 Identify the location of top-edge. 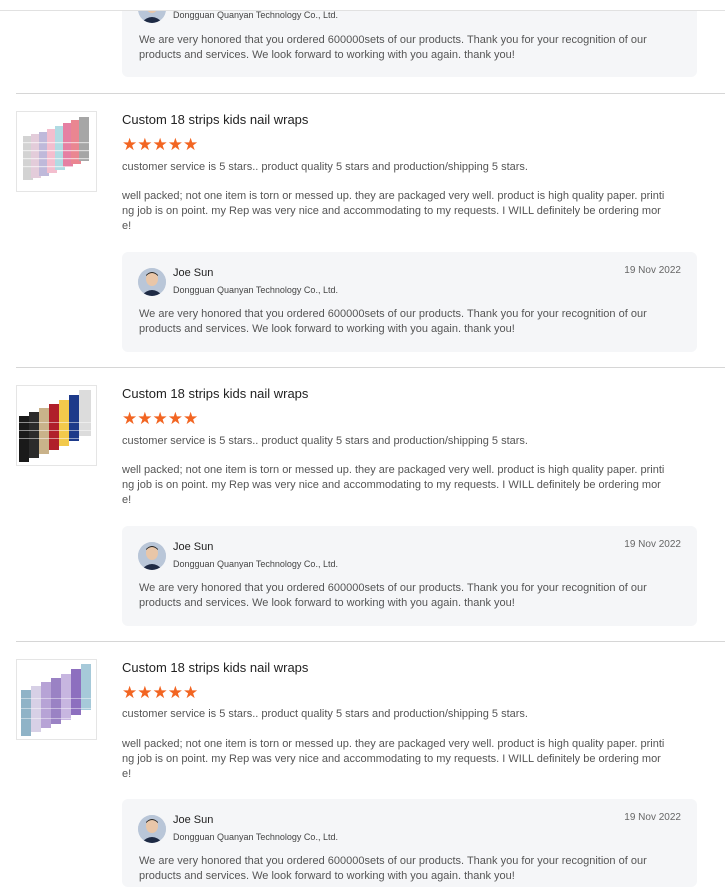
(362, 5).